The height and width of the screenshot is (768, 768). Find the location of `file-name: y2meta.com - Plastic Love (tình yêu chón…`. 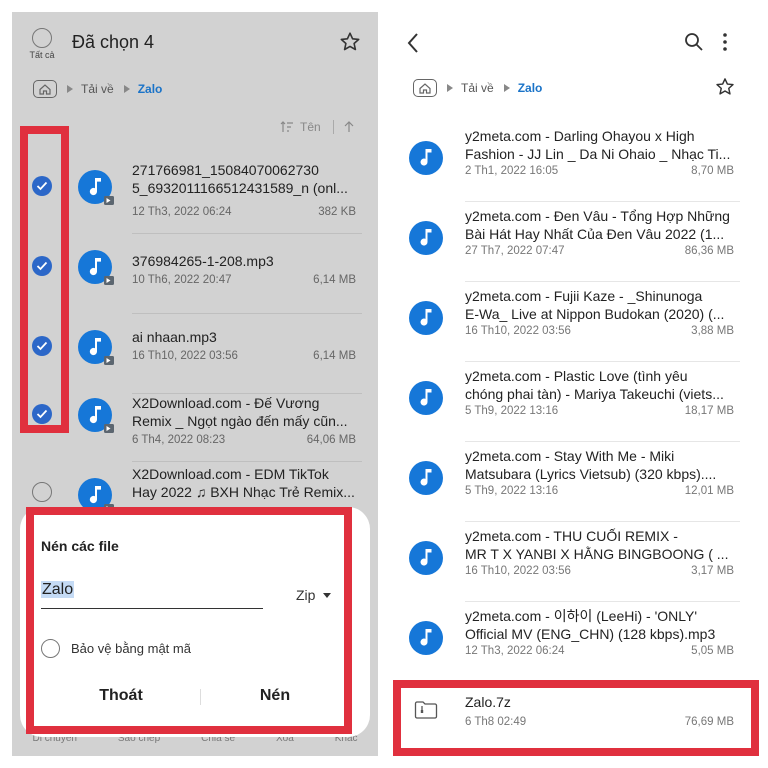

file-name: y2meta.com - Plastic Love (tình yêu chón… is located at coordinates (603, 385).